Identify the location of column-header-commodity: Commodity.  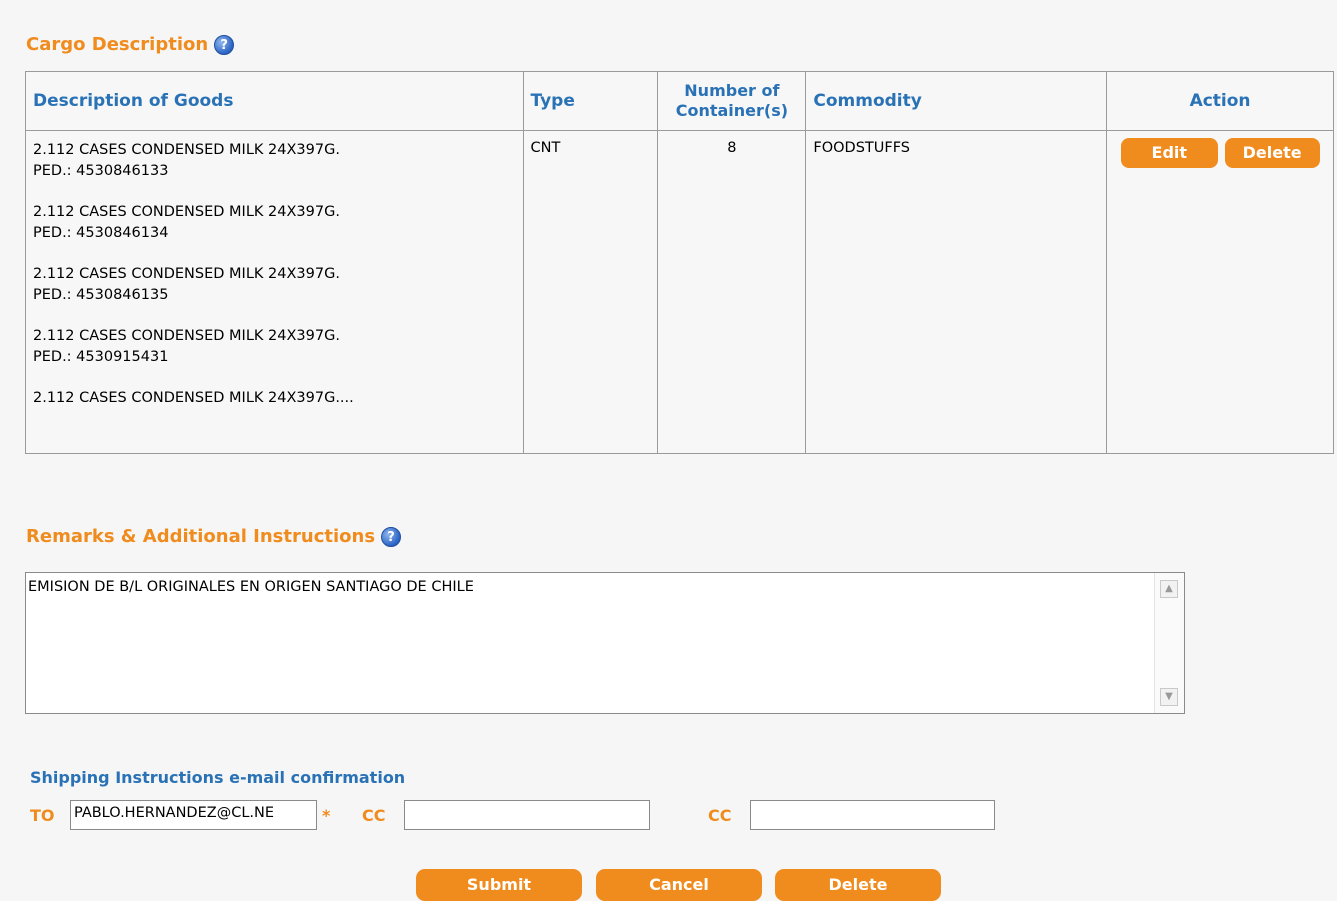
(956, 101).